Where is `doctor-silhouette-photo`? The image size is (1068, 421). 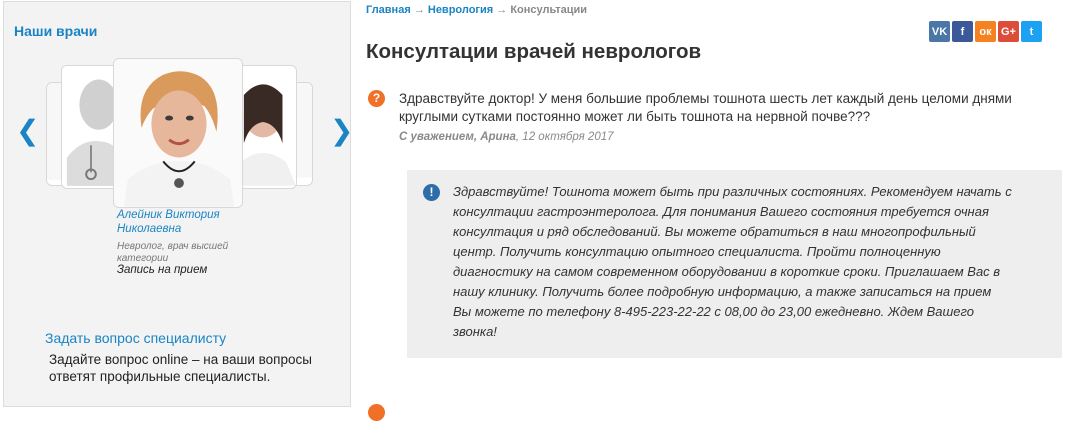 doctor-silhouette-photo is located at coordinates (91, 126).